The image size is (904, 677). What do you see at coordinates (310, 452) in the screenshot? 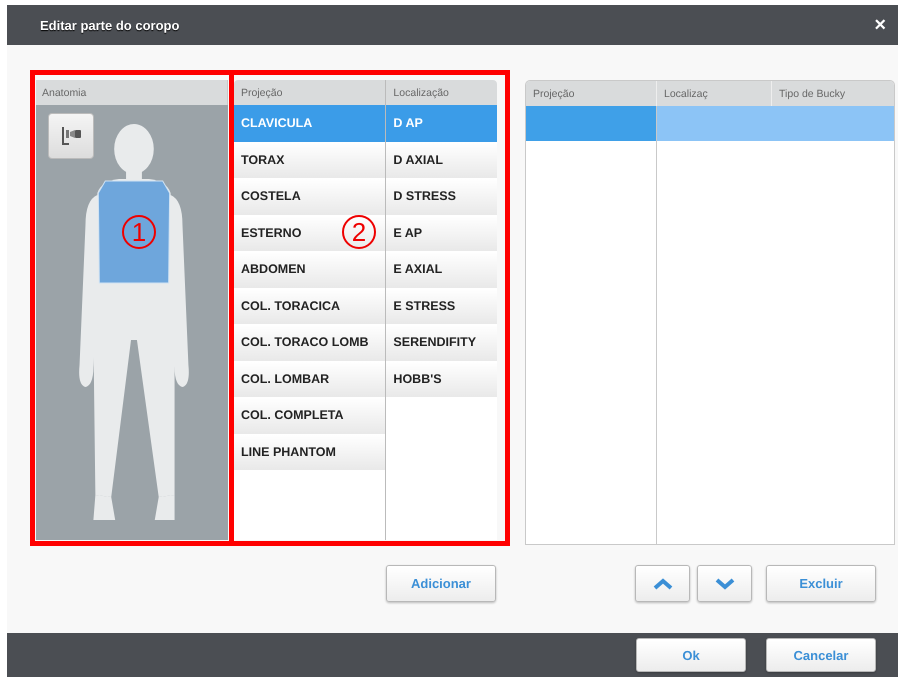
I see `projection-row: LINE PHANTOM` at bounding box center [310, 452].